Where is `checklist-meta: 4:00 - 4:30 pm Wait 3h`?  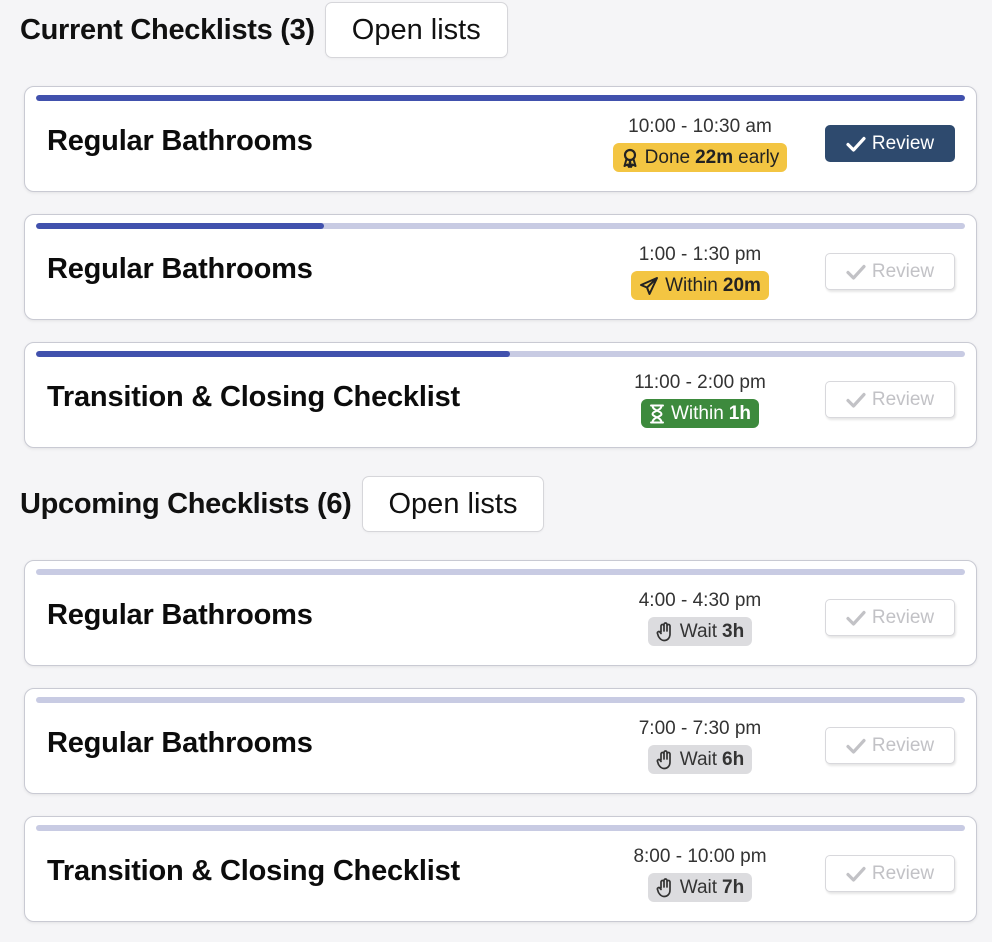 checklist-meta: 4:00 - 4:30 pm Wait 3h is located at coordinates (700, 617).